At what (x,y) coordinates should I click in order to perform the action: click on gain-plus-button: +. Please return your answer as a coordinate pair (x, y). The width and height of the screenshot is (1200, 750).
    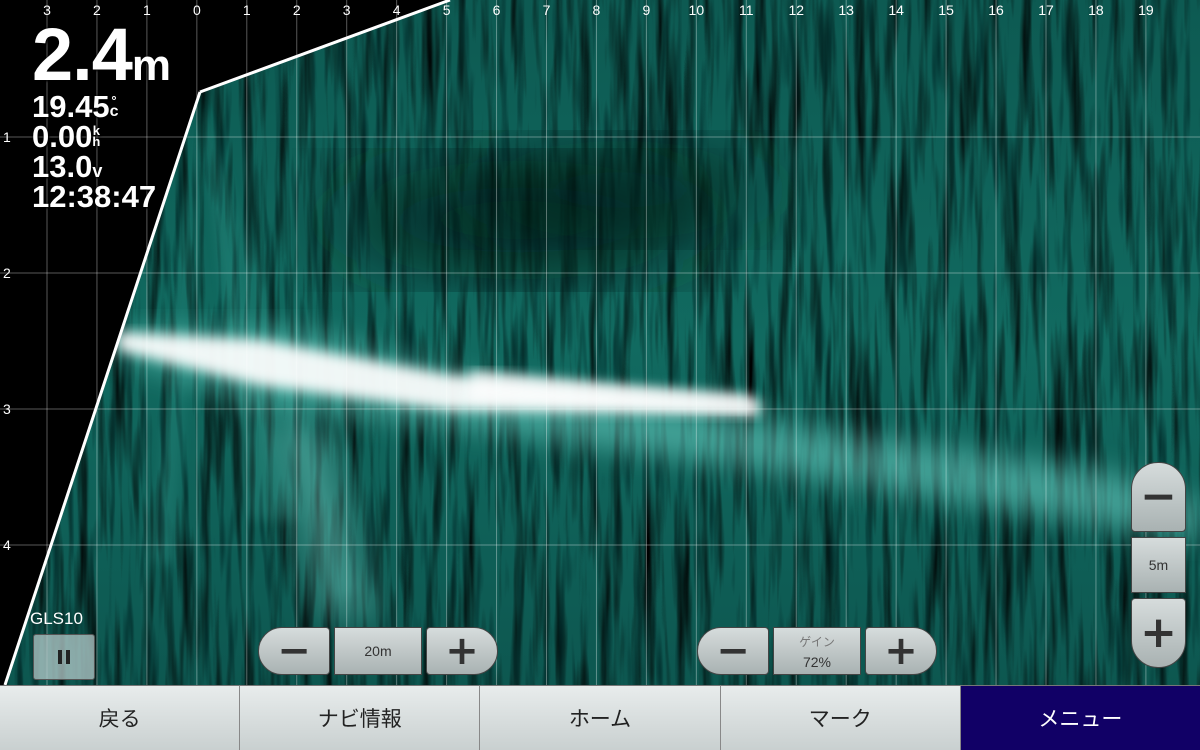
    Looking at the image, I should click on (901, 651).